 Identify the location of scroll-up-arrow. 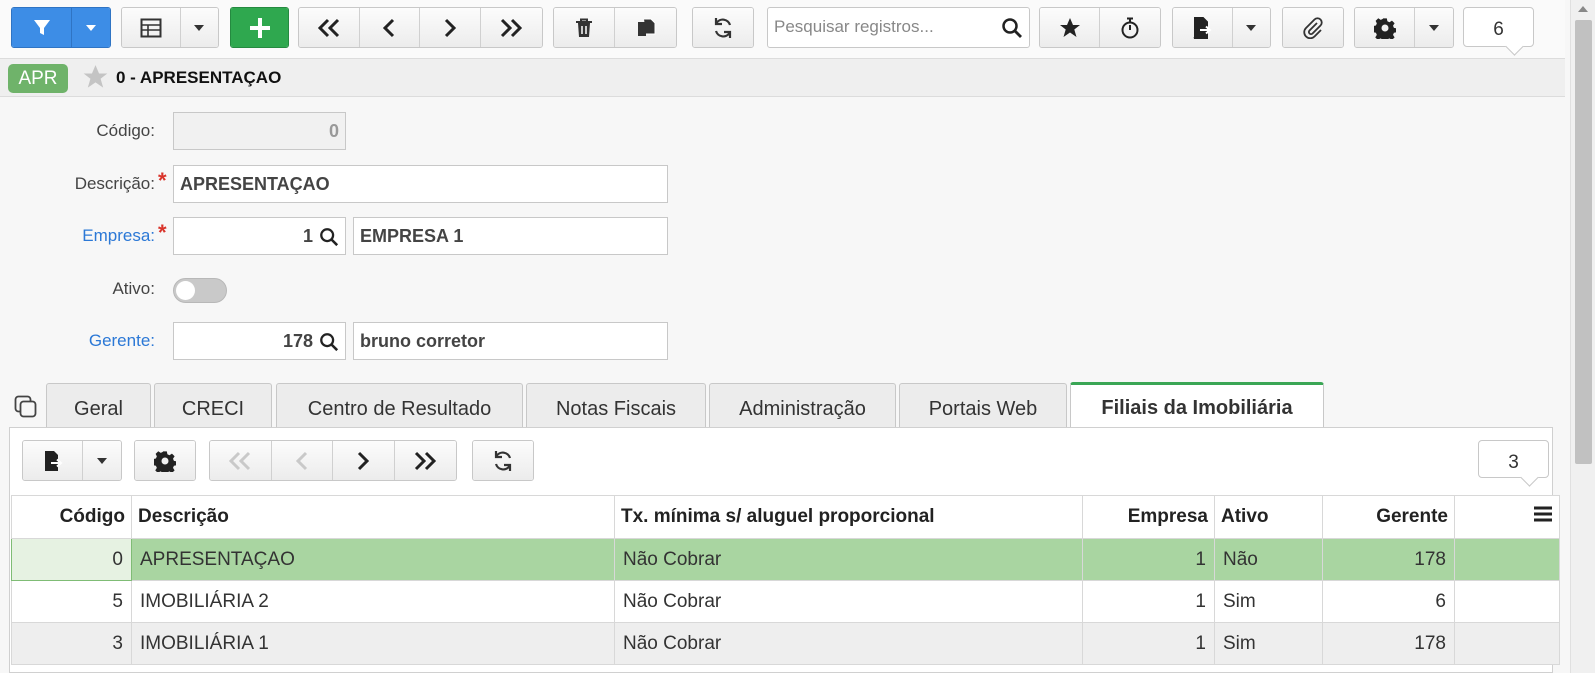
(1583, 9).